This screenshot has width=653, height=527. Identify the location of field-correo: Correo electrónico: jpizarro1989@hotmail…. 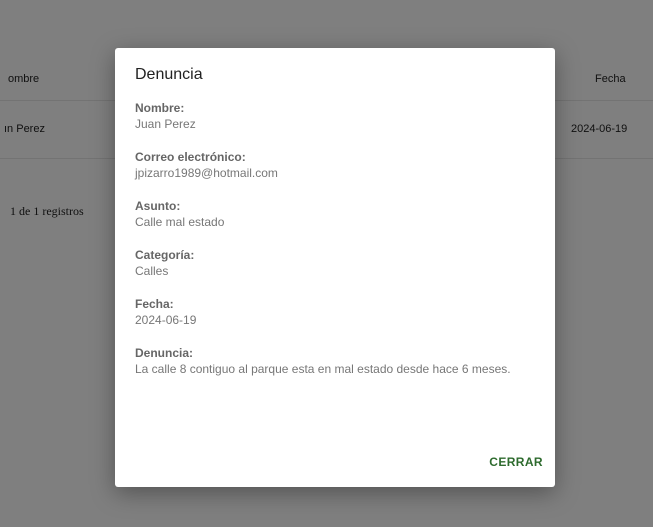
(335, 165).